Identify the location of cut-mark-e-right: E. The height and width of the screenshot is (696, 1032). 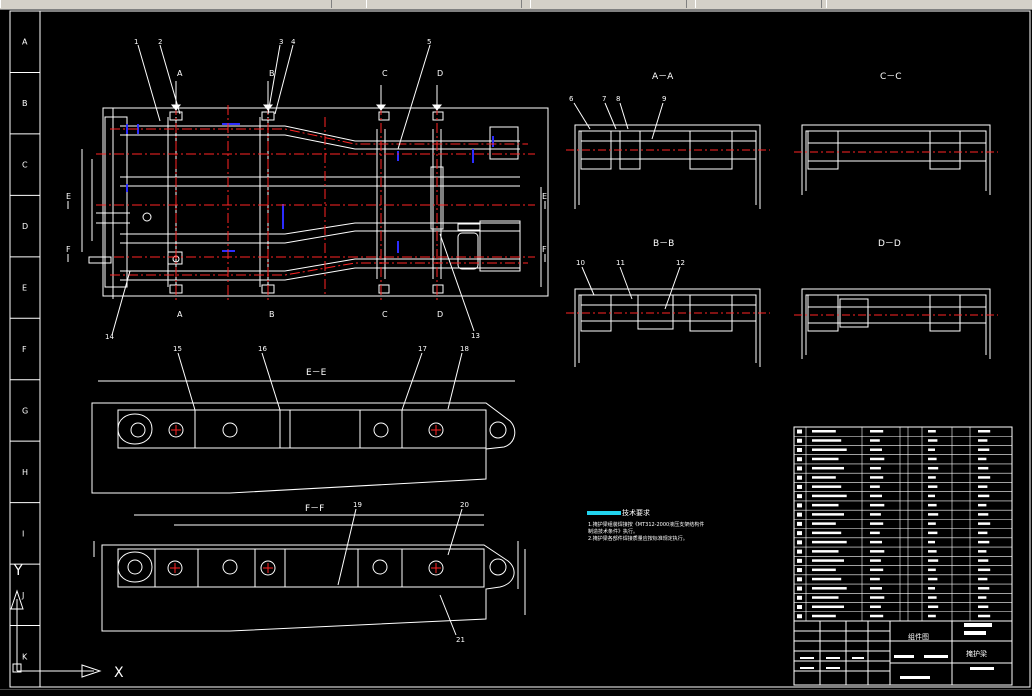
(544, 196).